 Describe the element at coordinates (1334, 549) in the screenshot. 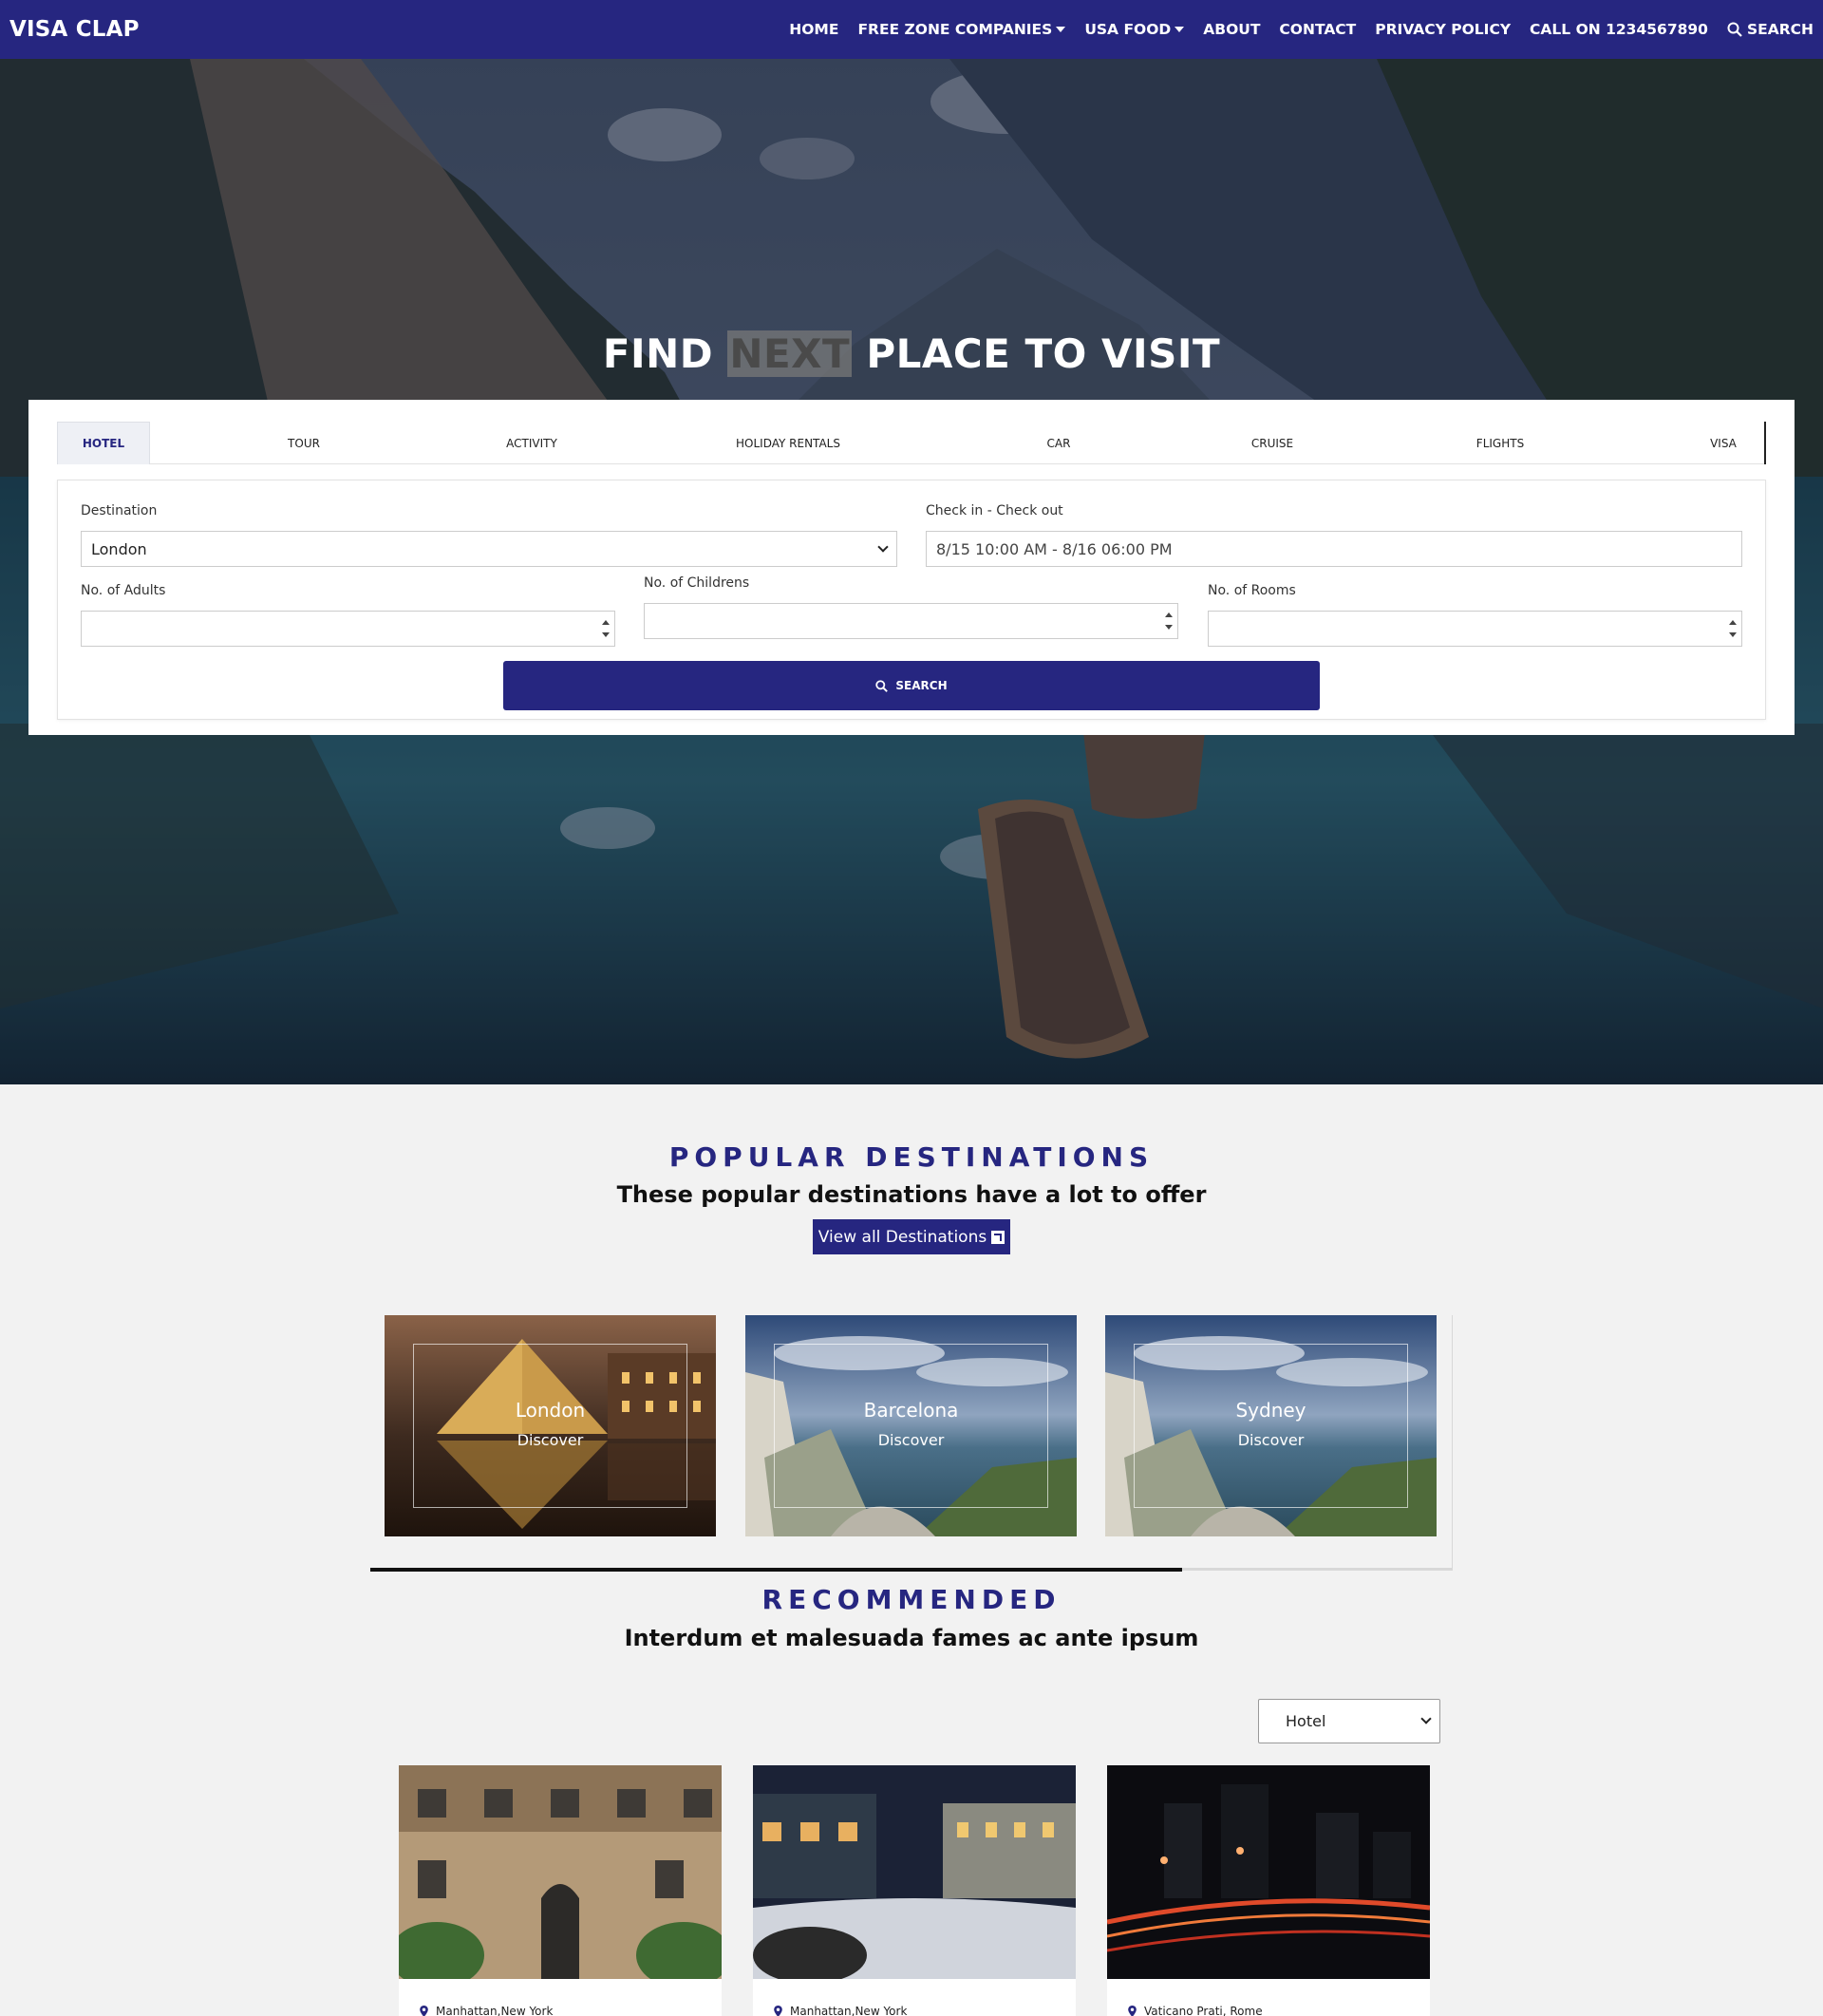

I see `date-range-input: 8/15 10:00 AM - 8/16 06:00 PM` at that location.